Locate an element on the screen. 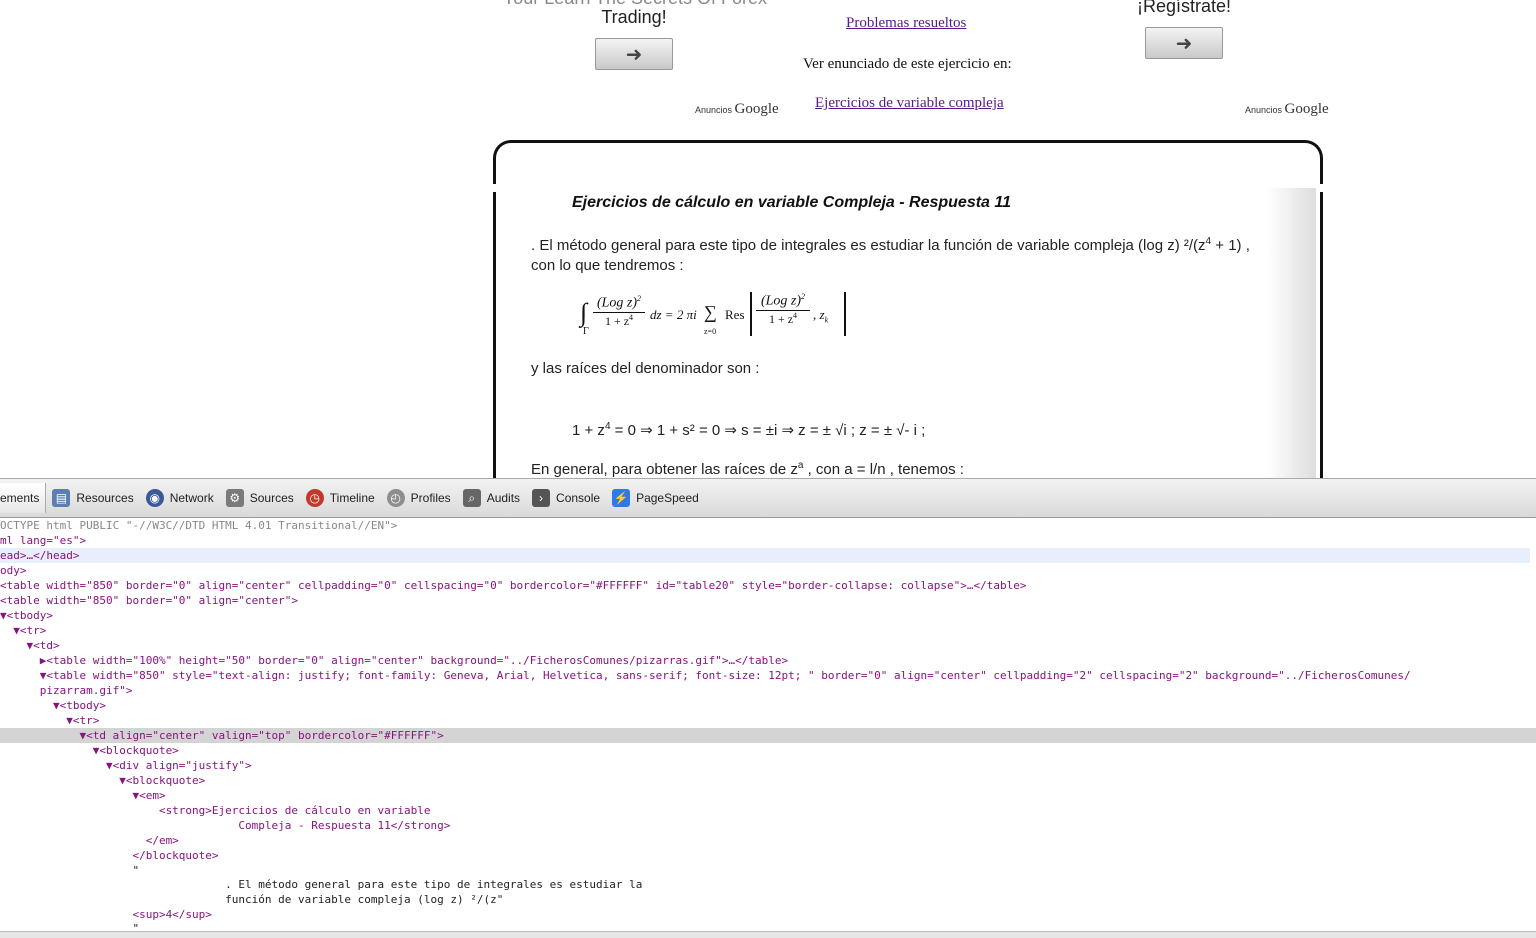 This screenshot has height=938, width=1536. bracket-group: (Log z)2 1 + z4 , zk is located at coordinates (798, 314).